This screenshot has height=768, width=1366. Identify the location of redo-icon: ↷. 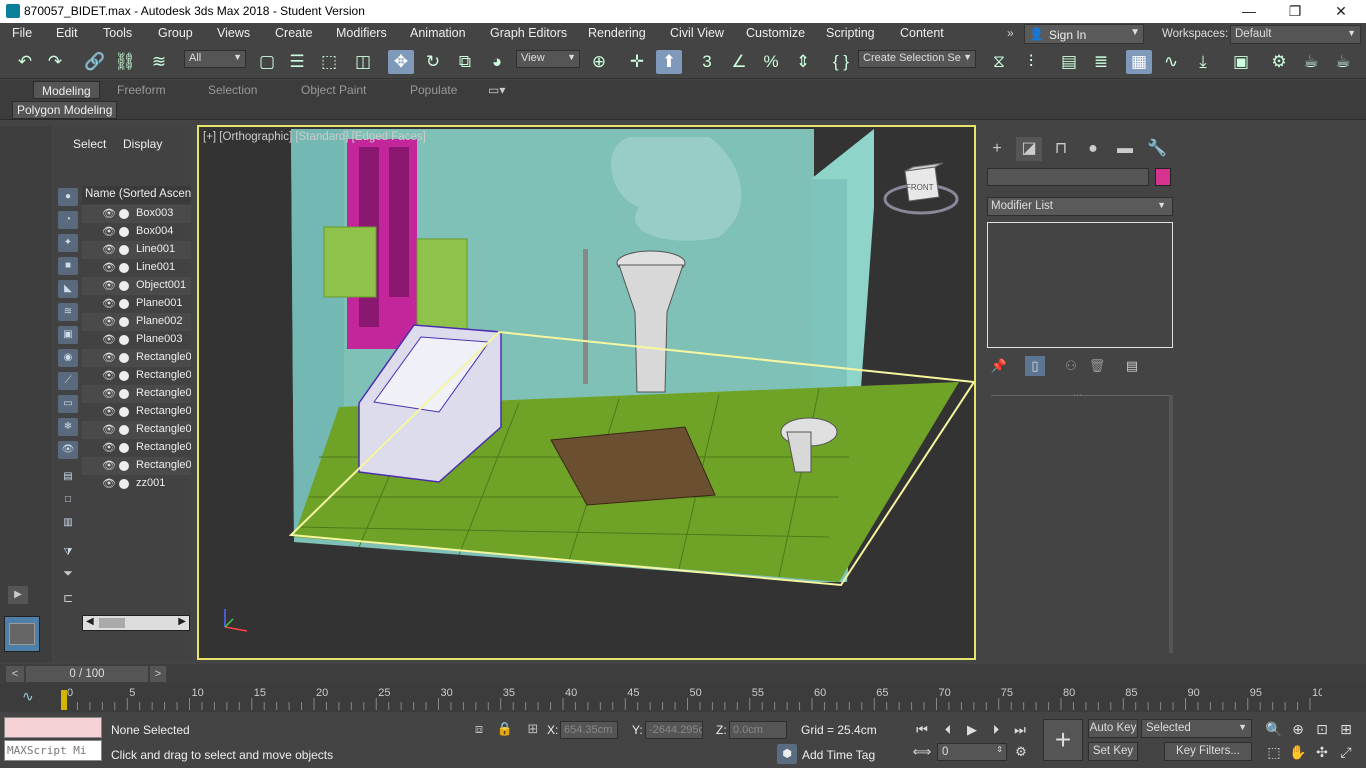
(55, 62).